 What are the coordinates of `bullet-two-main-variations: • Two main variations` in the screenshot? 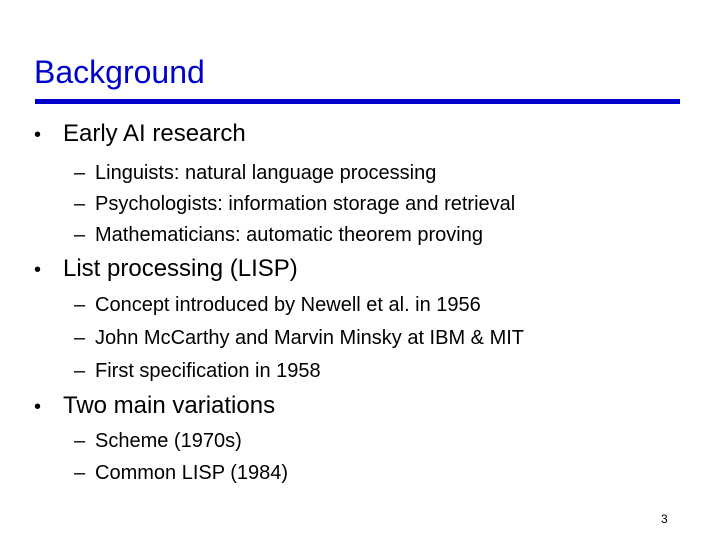 It's located at (154, 406).